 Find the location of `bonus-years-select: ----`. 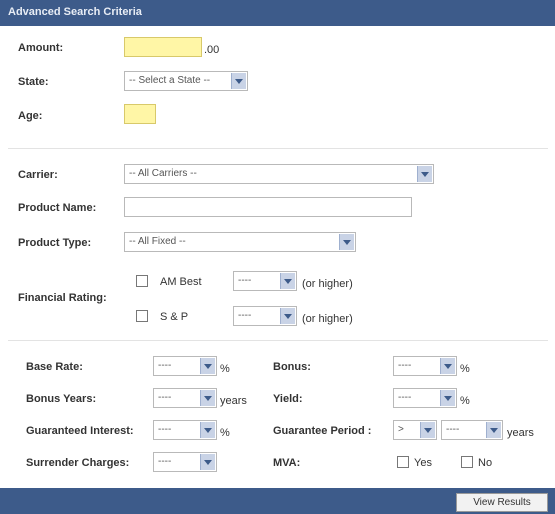

bonus-years-select: ---- is located at coordinates (185, 398).